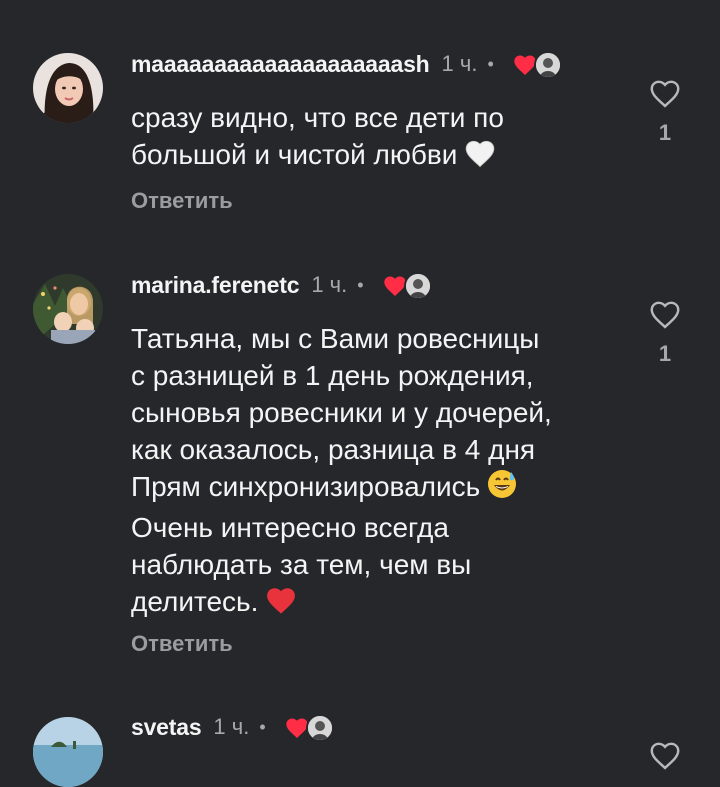 This screenshot has height=787, width=720. What do you see at coordinates (166, 727) in the screenshot?
I see `username: svetas` at bounding box center [166, 727].